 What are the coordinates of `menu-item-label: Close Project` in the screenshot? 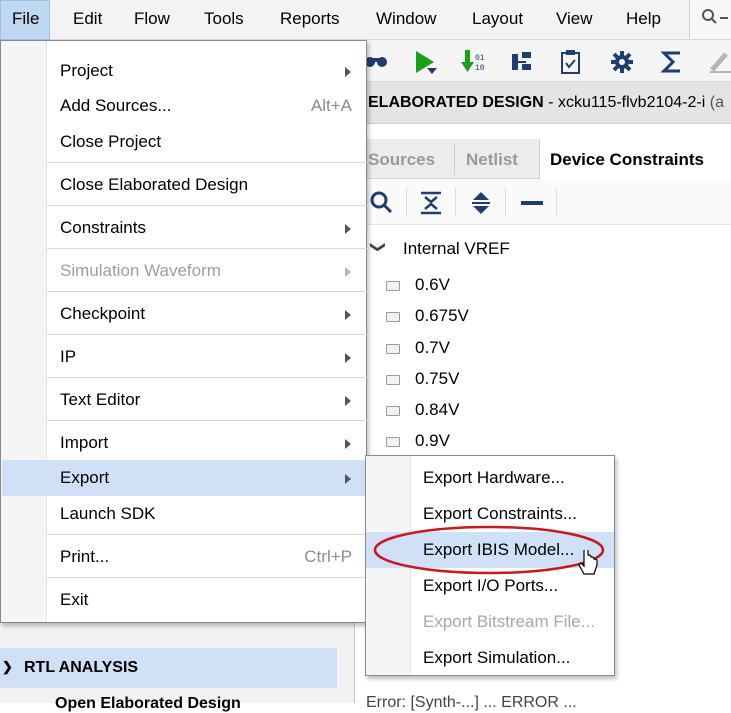 It's located at (111, 141).